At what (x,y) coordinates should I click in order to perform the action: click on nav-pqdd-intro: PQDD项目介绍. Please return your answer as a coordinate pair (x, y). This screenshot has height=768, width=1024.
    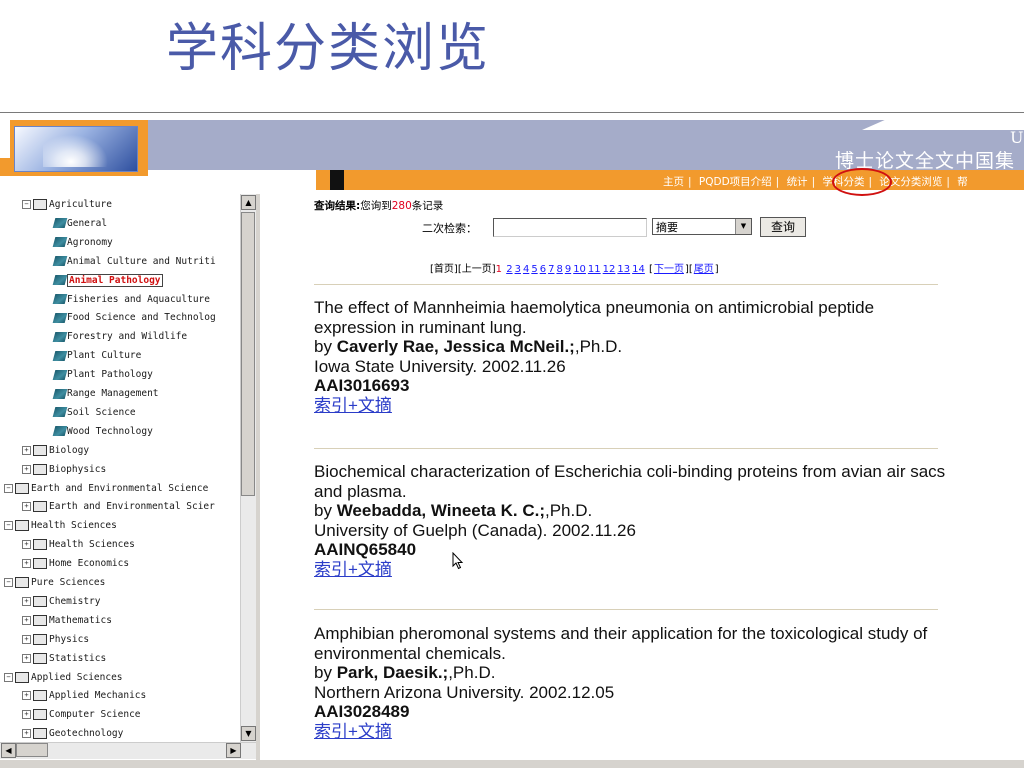
    Looking at the image, I should click on (735, 182).